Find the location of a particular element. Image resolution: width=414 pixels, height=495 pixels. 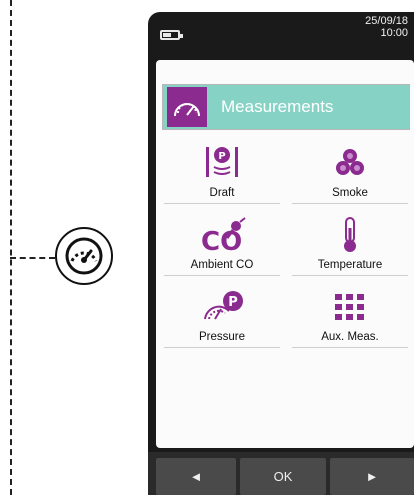

thermometer-icon is located at coordinates (350, 235).